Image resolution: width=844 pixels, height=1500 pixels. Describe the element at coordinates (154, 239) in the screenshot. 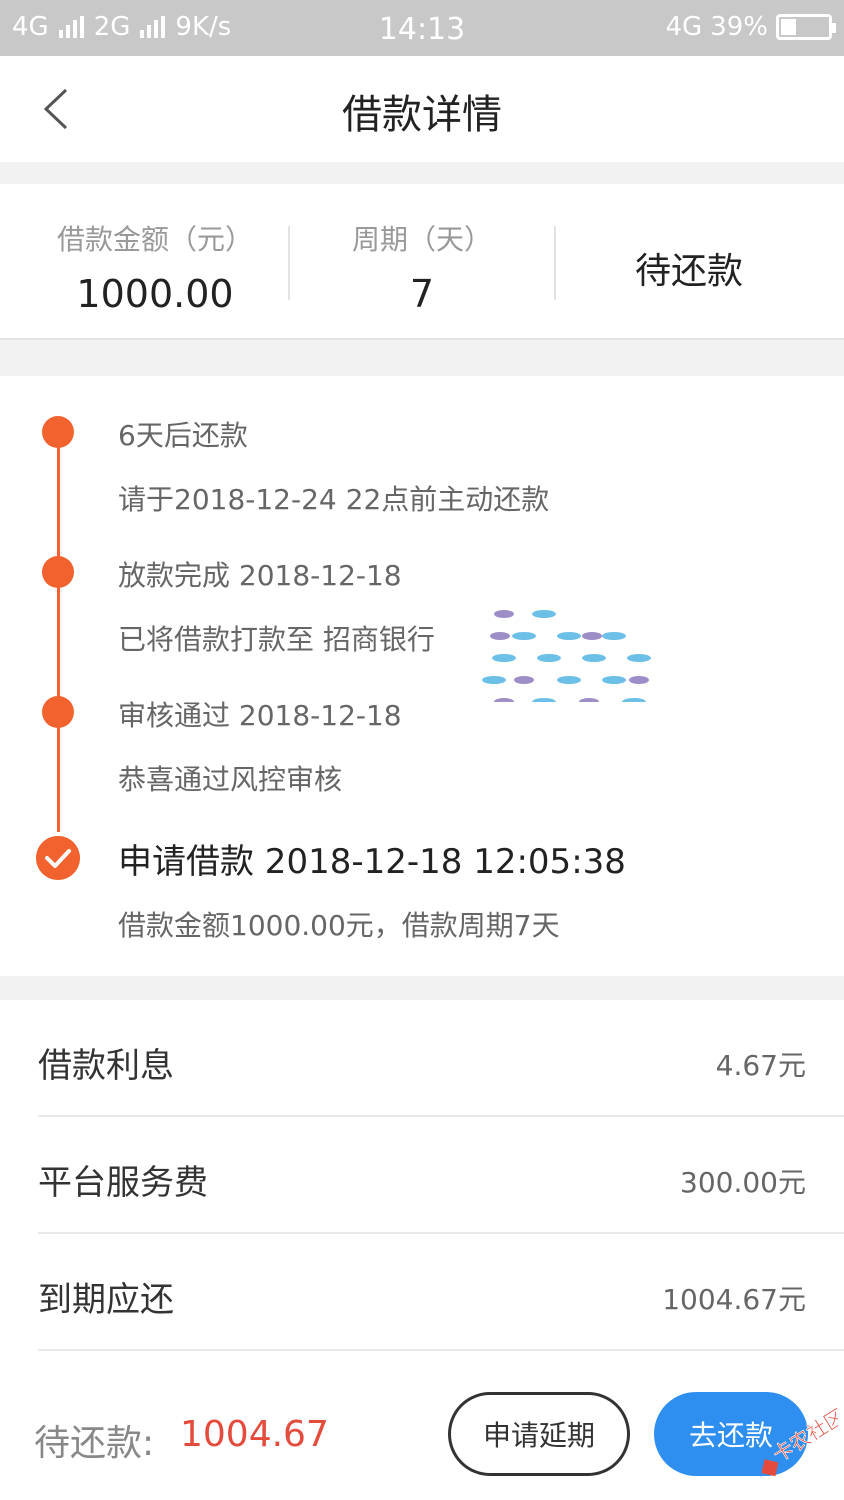

I see `amount-label: 借款金额（元）` at that location.